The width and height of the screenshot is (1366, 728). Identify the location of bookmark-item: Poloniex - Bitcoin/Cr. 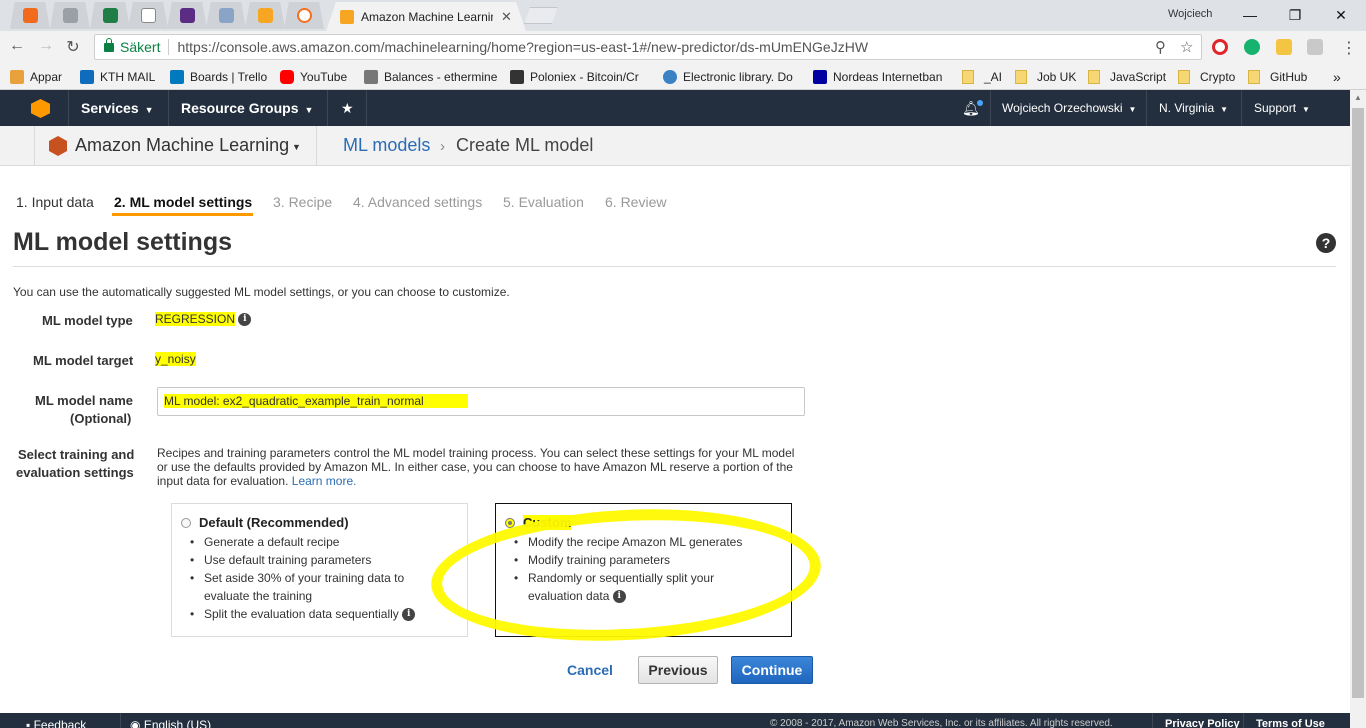
(580, 76).